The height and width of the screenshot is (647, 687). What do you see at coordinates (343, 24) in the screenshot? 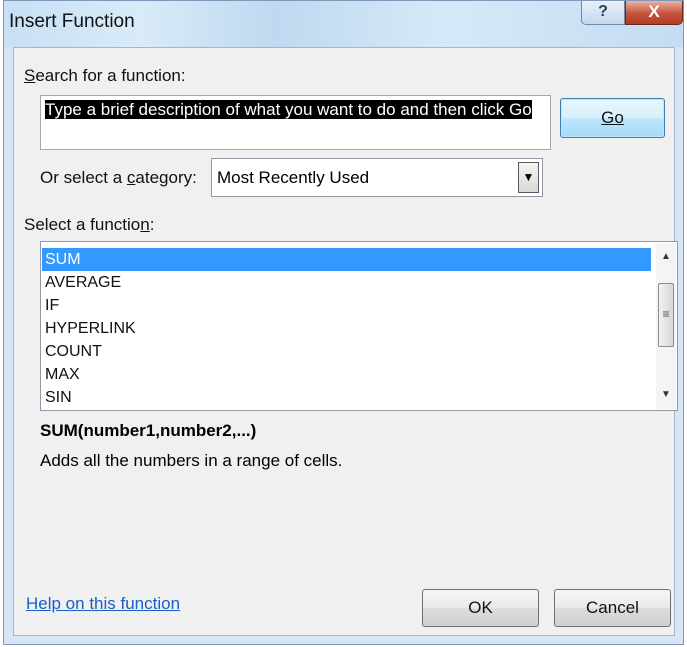
I see `title-bar: Insert Function ? X` at bounding box center [343, 24].